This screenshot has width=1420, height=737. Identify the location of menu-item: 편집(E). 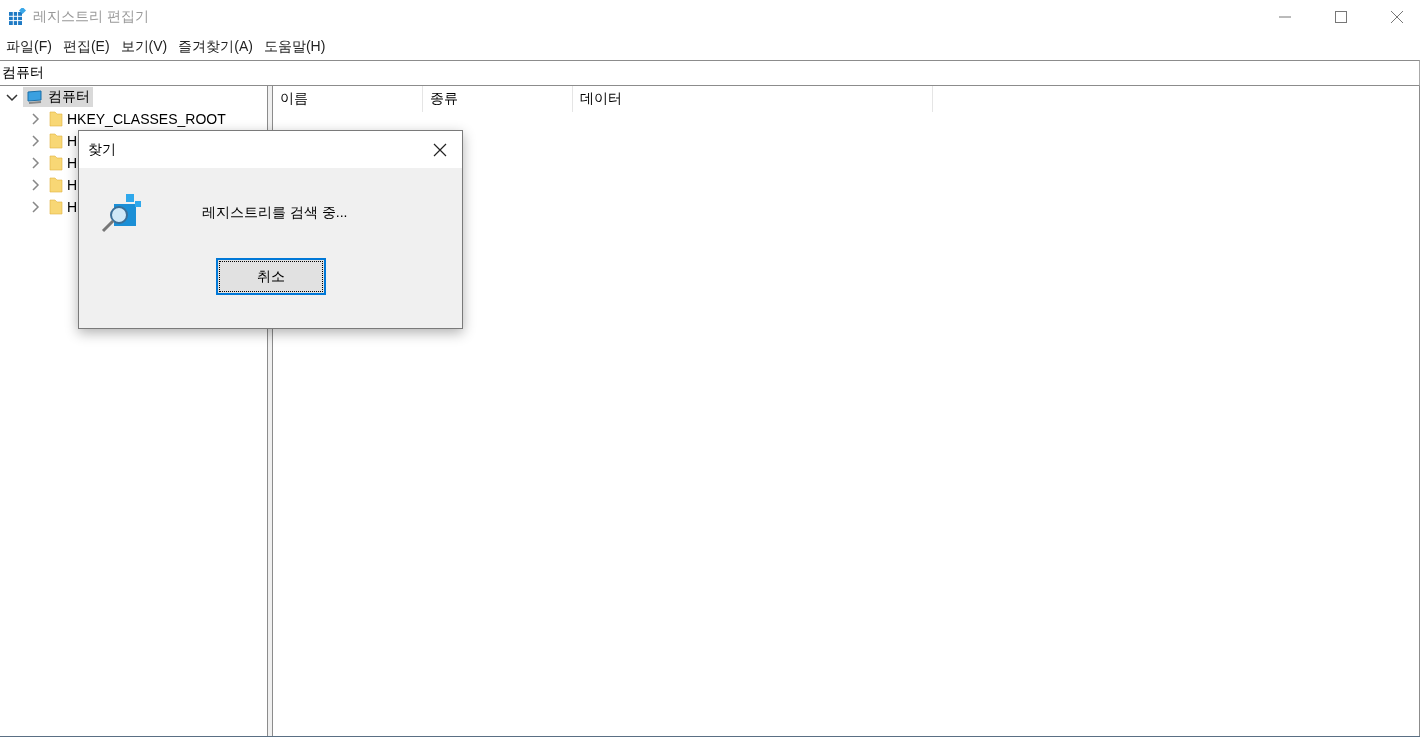
(86, 47).